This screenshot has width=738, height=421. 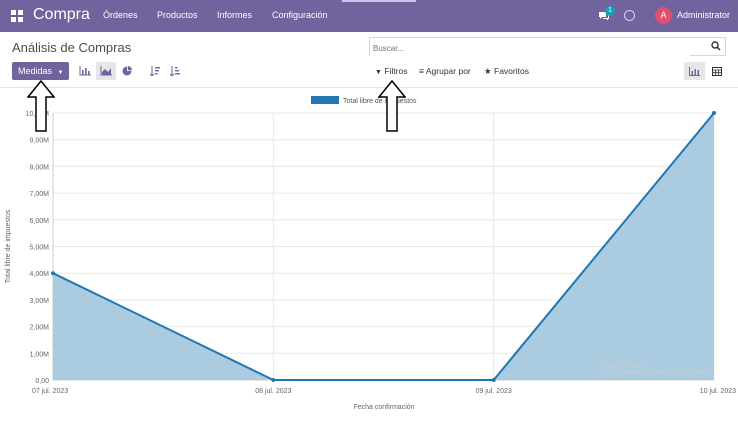 I want to click on y-tick-label: 5,00M, so click(x=40, y=248).